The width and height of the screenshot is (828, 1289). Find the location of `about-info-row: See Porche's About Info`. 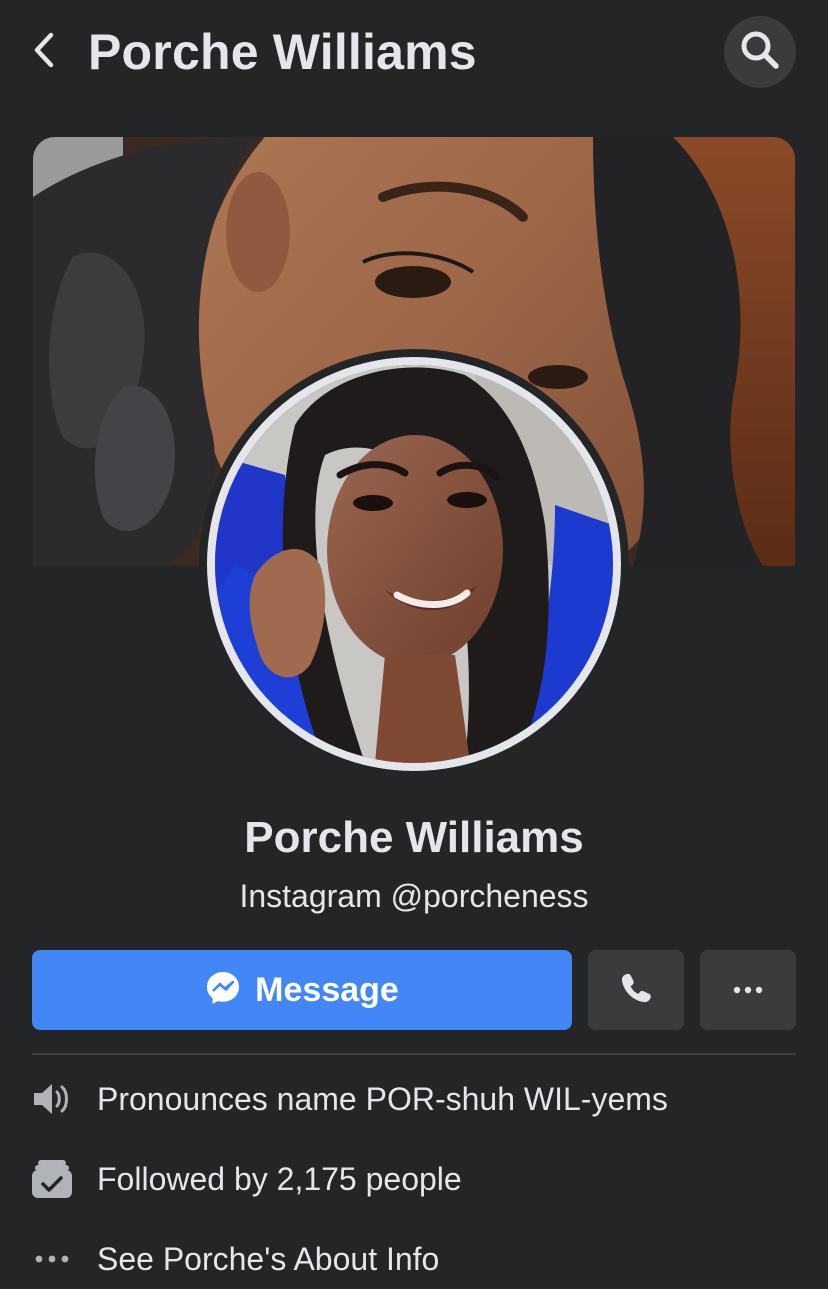

about-info-row: See Porche's About Info is located at coordinates (414, 1259).